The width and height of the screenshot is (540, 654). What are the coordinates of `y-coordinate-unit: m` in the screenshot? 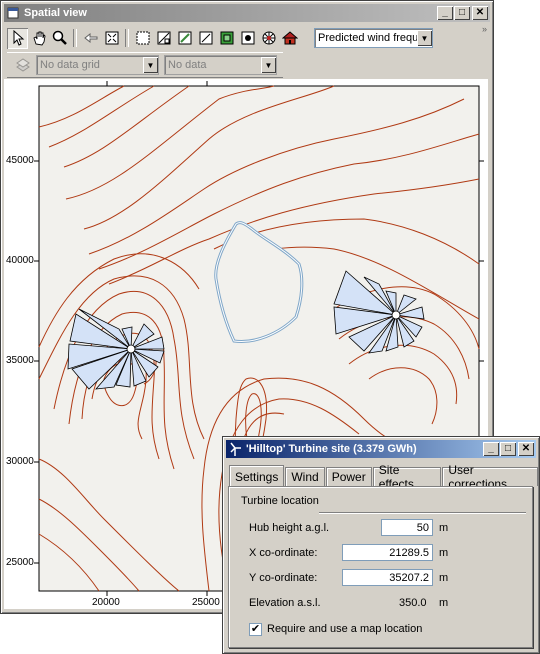 It's located at (444, 578).